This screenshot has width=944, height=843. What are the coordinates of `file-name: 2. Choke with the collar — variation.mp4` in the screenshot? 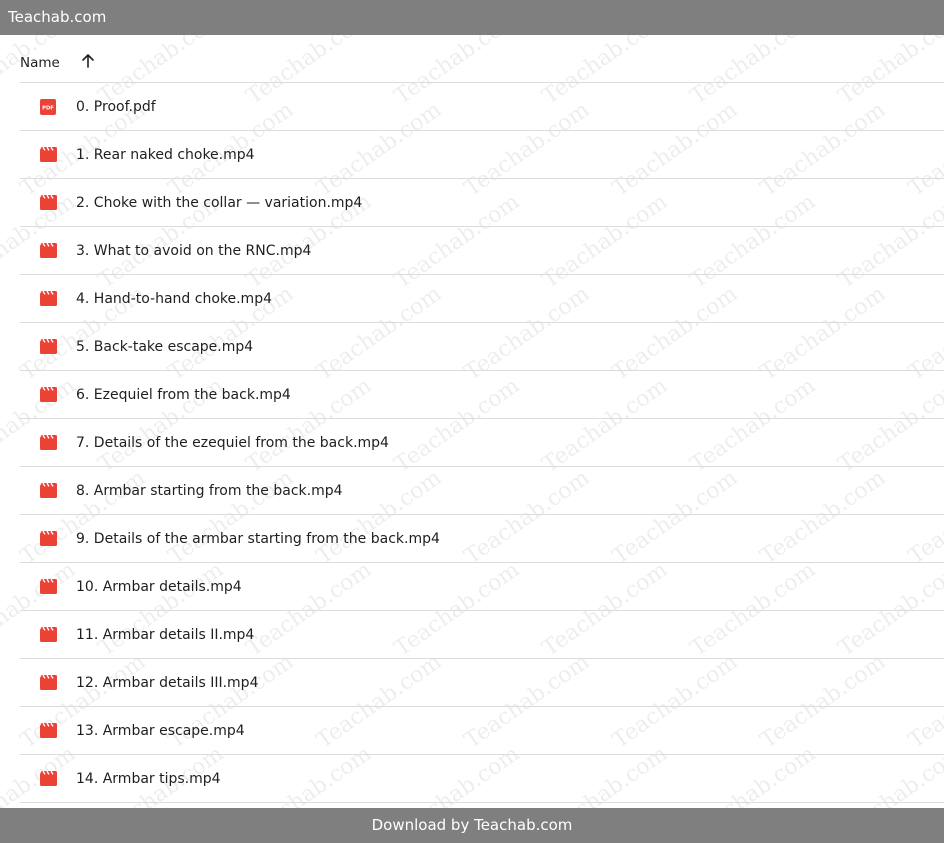 It's located at (219, 203).